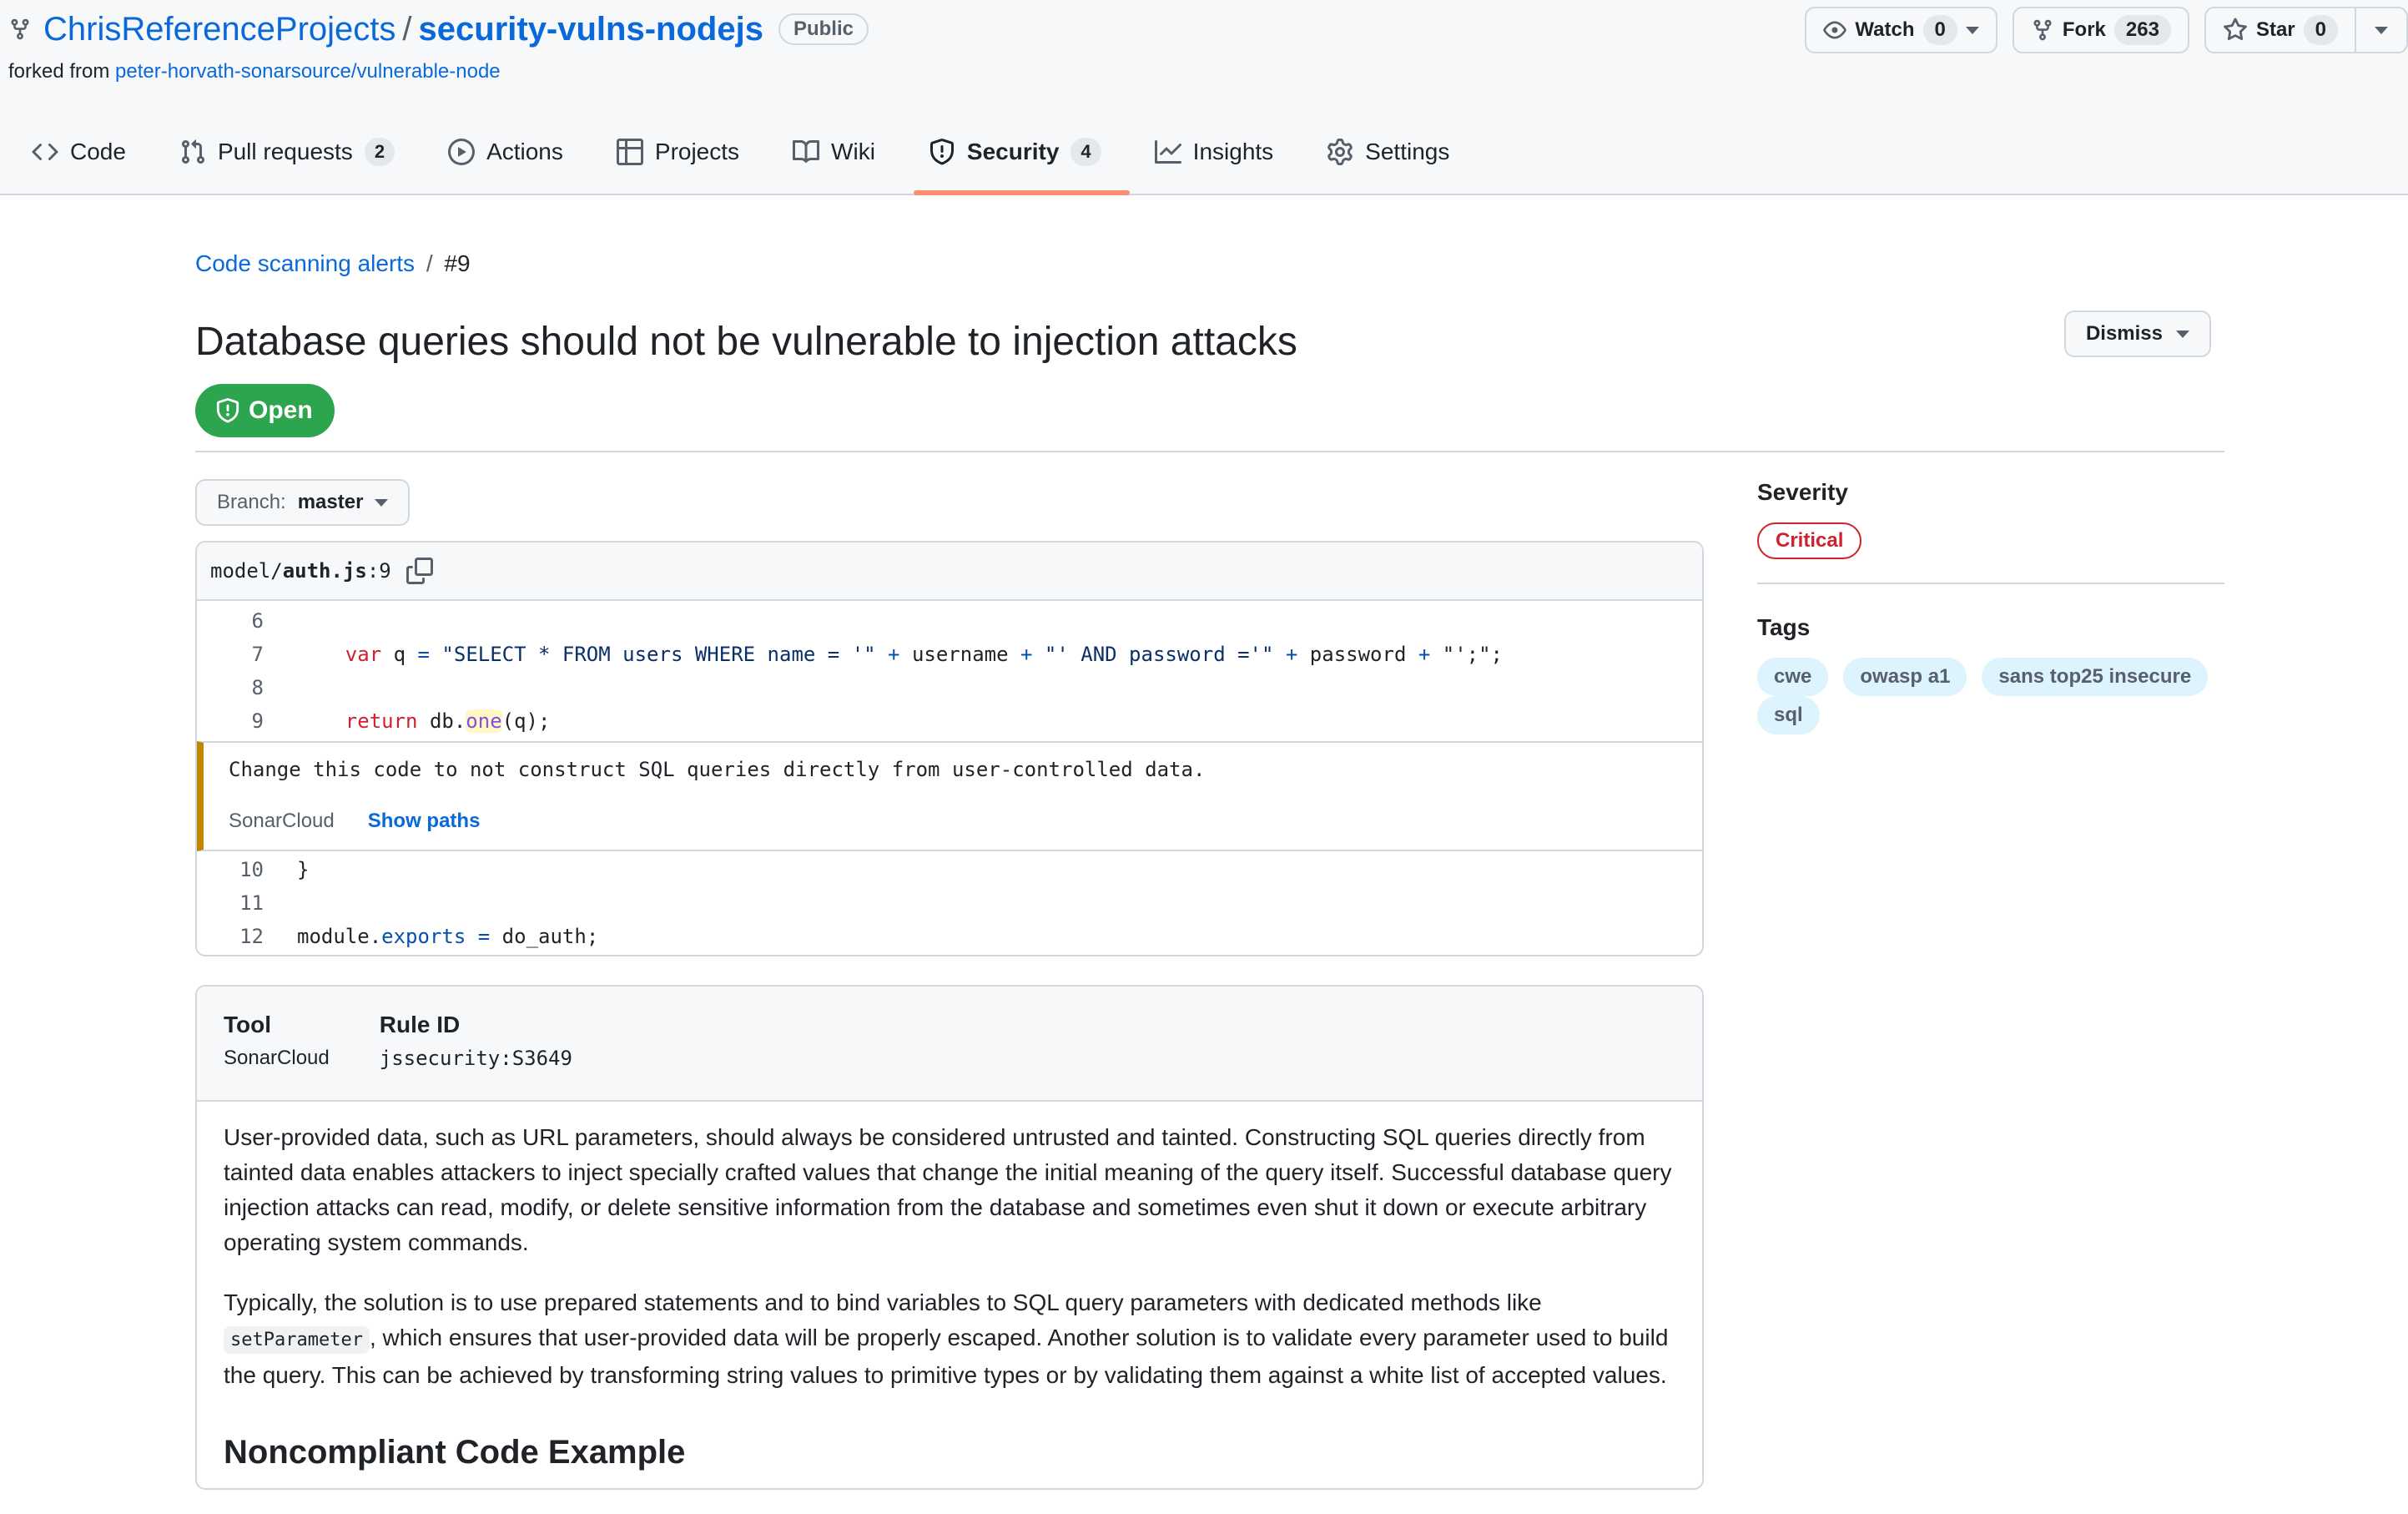  I want to click on rule-header: Tool SonarCloud Rule ID jssecurity:S3649, so click(949, 1044).